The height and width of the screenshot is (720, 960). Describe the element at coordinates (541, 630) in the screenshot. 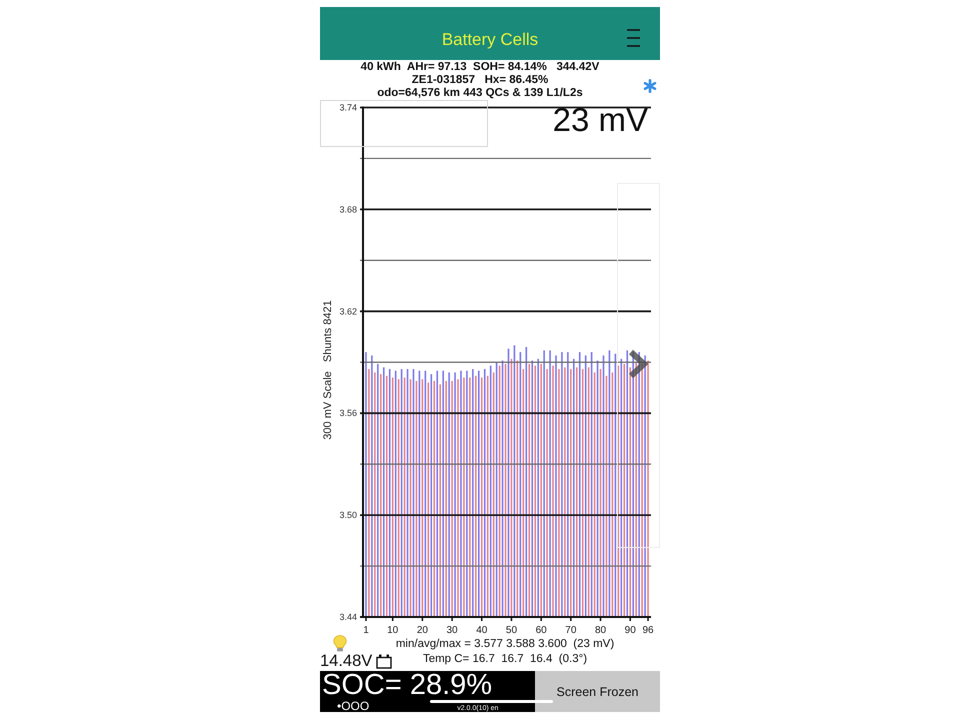

I see `x-tick-label: 60` at that location.